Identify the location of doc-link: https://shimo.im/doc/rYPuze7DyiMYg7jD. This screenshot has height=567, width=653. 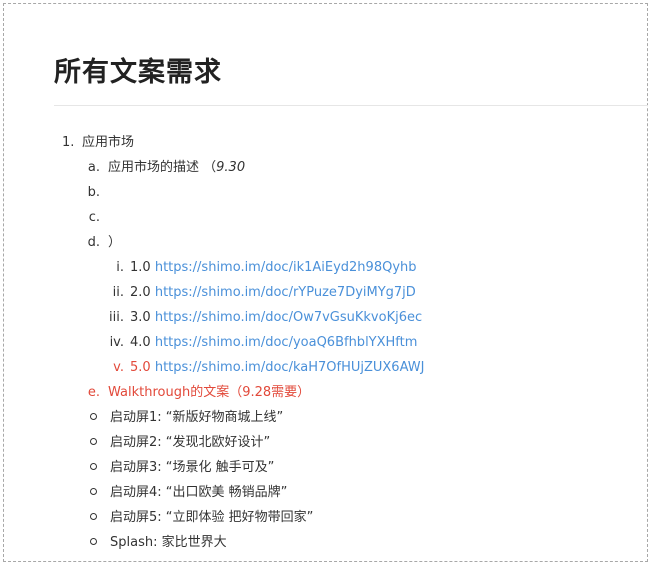
(285, 292).